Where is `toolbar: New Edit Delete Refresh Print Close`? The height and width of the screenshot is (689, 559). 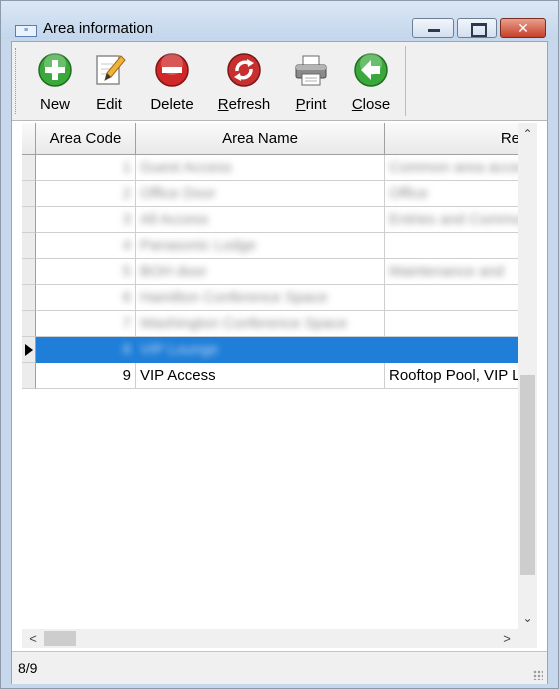
toolbar: New Edit Delete Refresh Print Close is located at coordinates (279, 81).